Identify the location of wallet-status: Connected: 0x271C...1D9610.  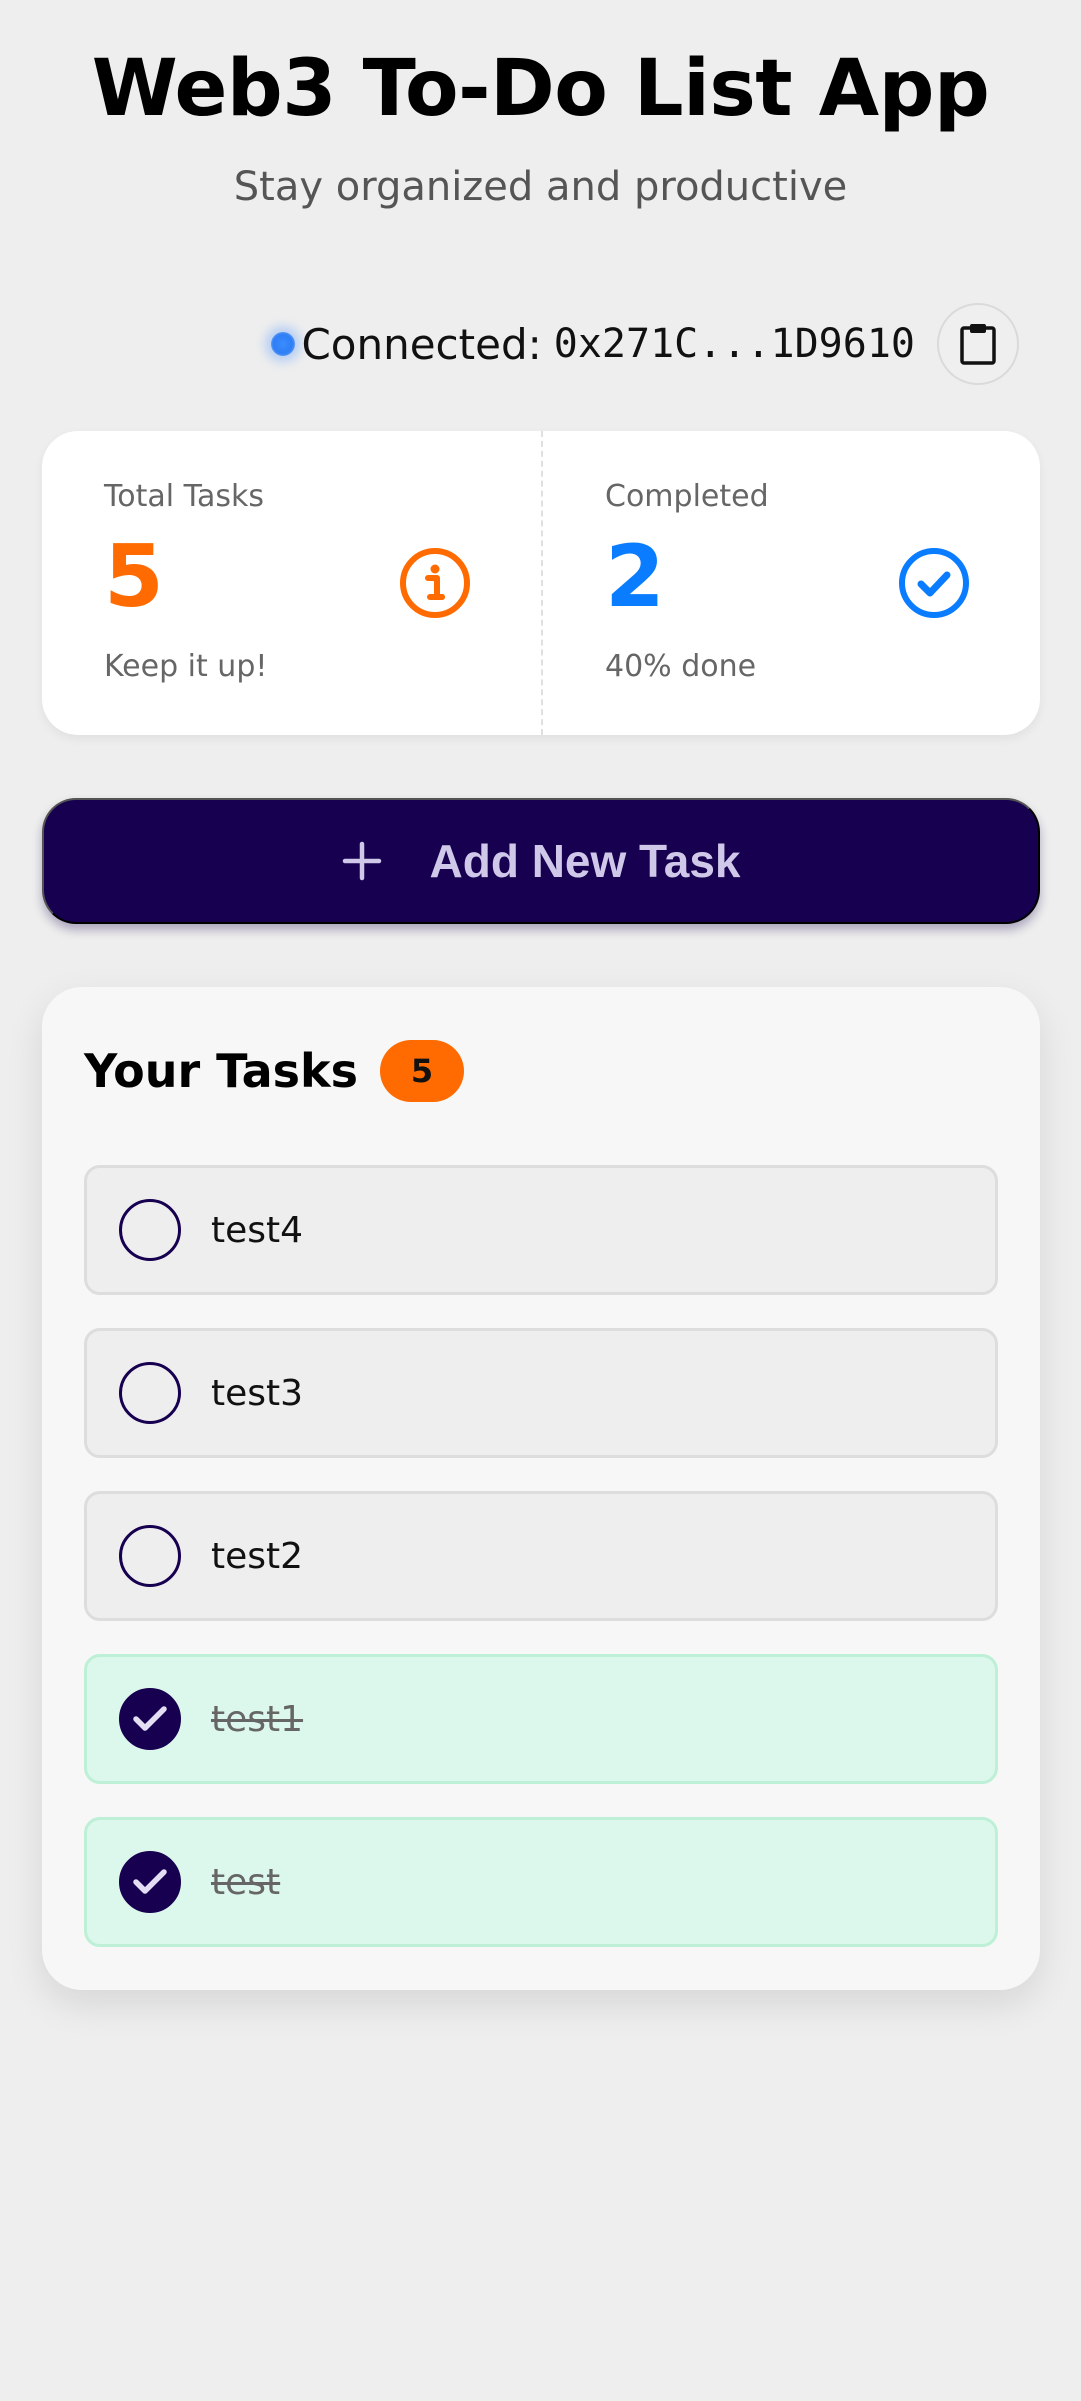
(645, 344).